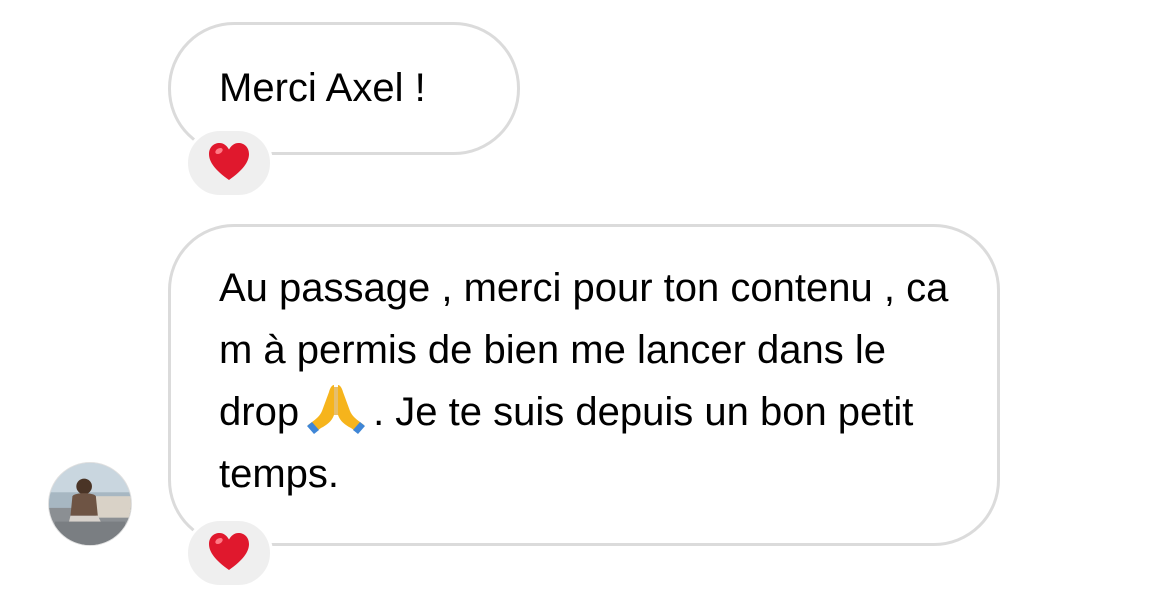 The height and width of the screenshot is (608, 1170). Describe the element at coordinates (336, 409) in the screenshot. I see `folded-hands-icon` at that location.